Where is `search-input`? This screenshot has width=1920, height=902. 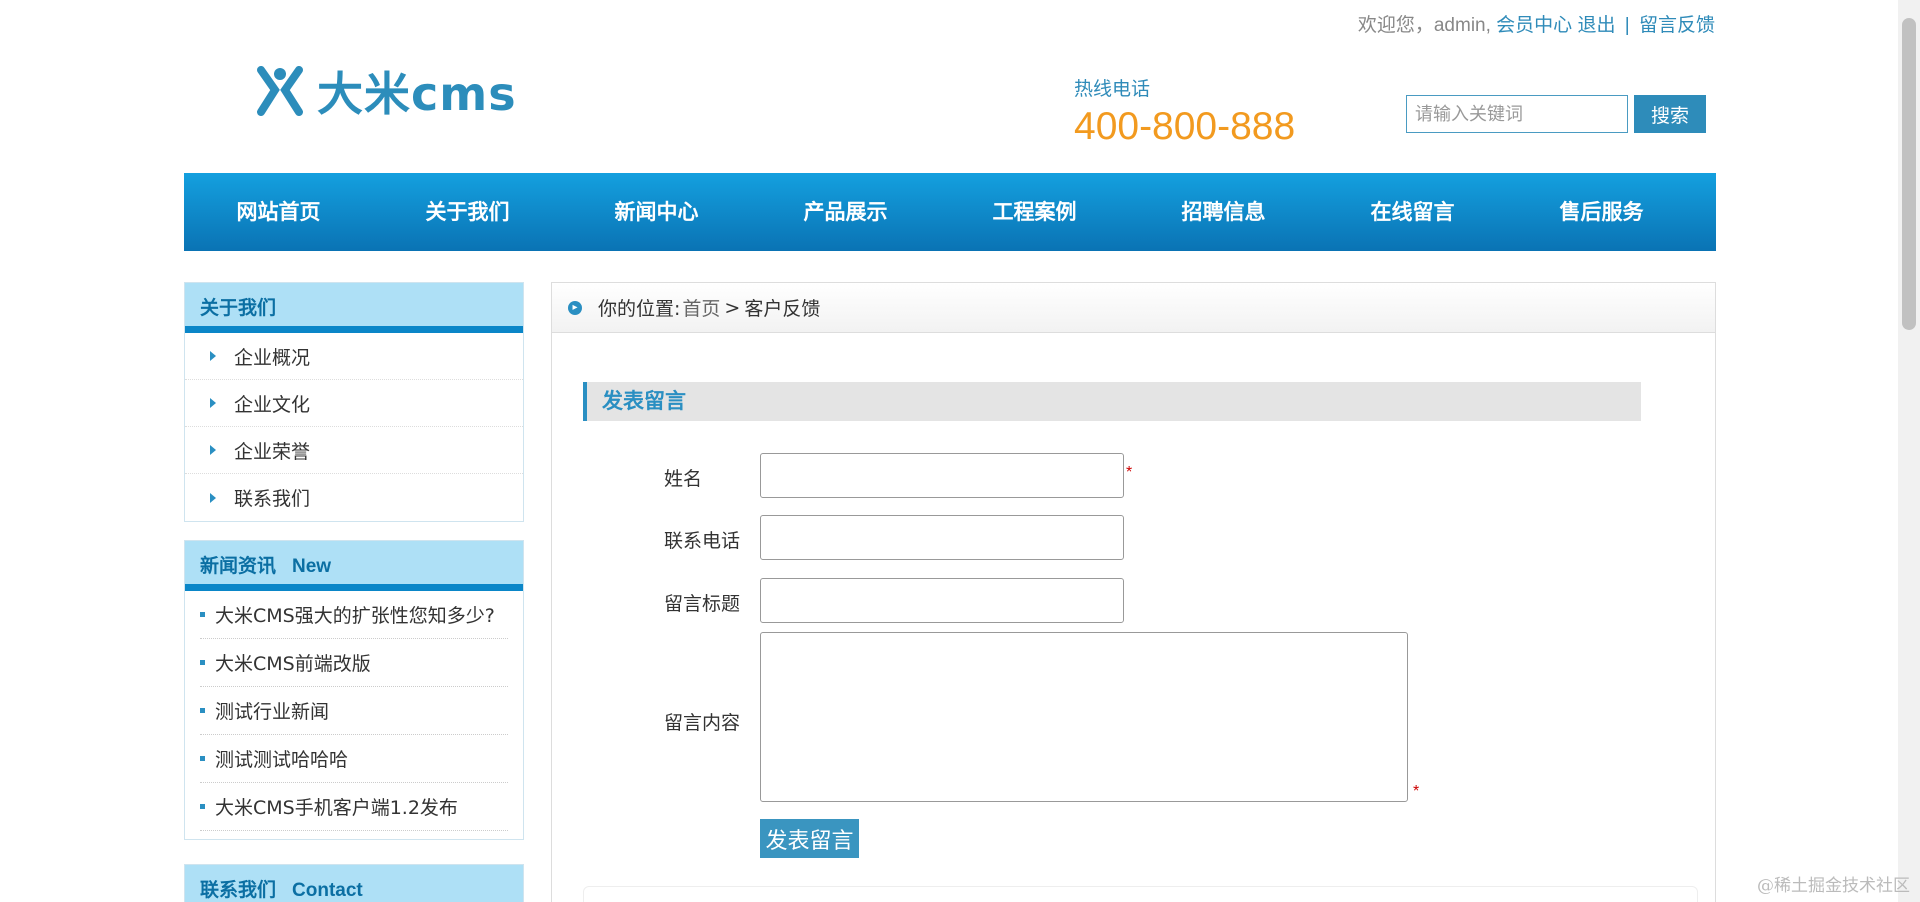
search-input is located at coordinates (1517, 114).